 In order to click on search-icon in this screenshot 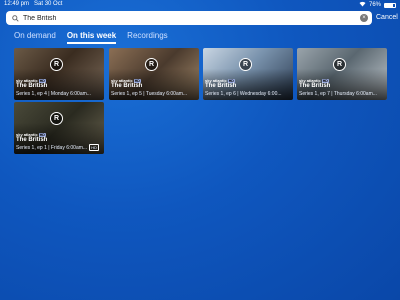, I will do `click(15, 18)`.